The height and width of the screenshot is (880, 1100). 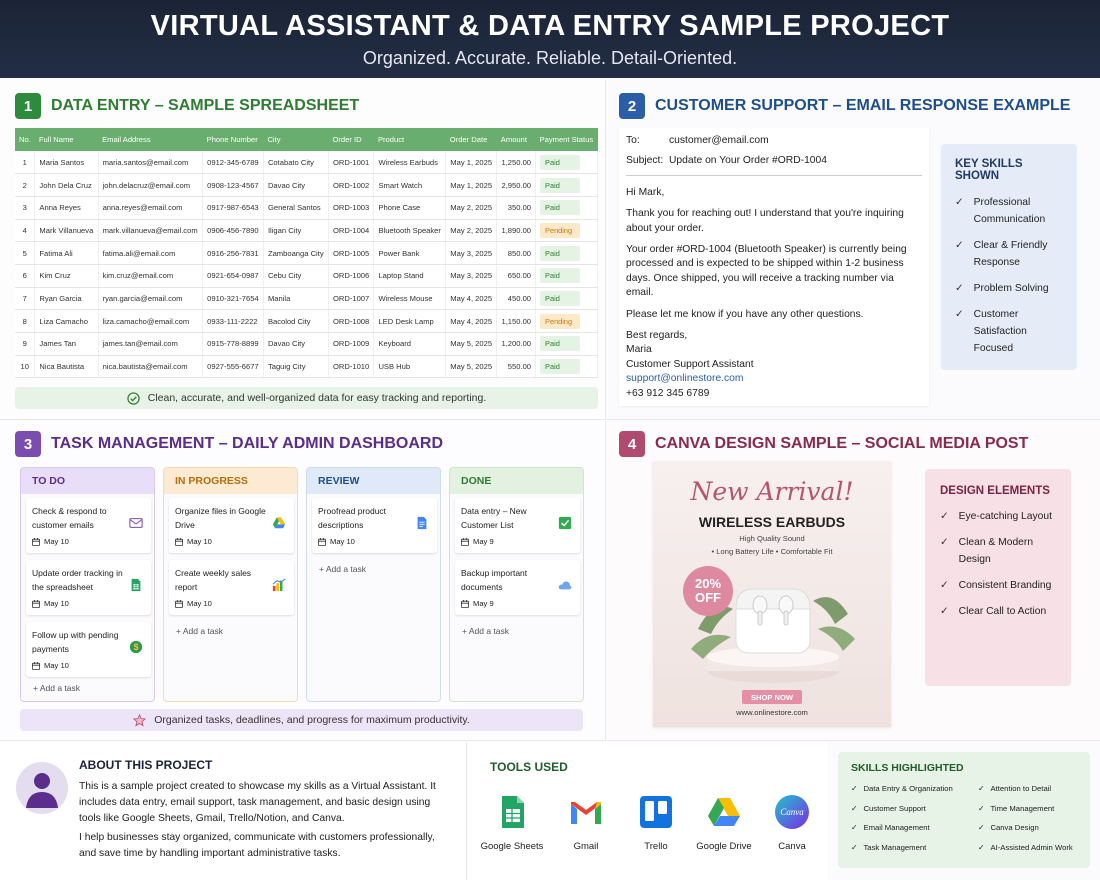 I want to click on column-header: Order Date, so click(x=471, y=139).